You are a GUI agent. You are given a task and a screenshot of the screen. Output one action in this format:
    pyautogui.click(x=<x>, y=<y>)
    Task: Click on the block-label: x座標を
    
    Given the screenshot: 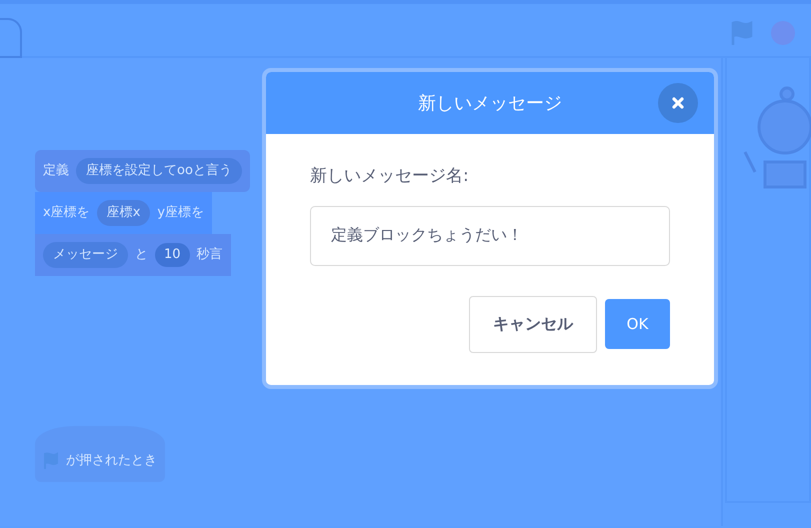 What is the action you would take?
    pyautogui.click(x=66, y=213)
    